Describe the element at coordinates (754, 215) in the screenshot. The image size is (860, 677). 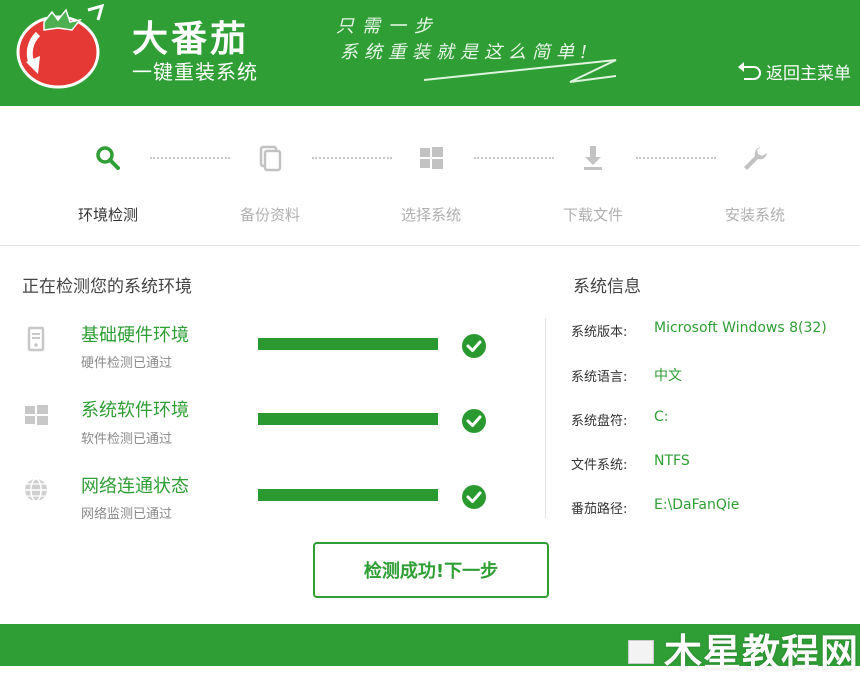
I see `step-label-install: 安装系统` at that location.